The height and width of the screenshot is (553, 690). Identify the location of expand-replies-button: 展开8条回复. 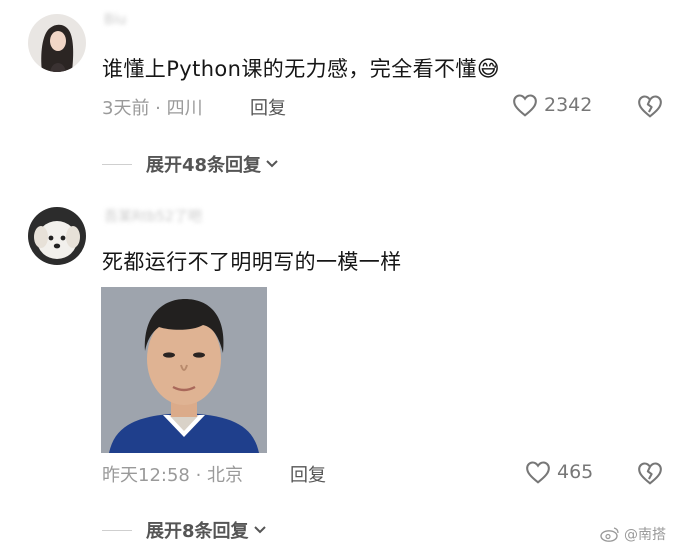
(185, 530).